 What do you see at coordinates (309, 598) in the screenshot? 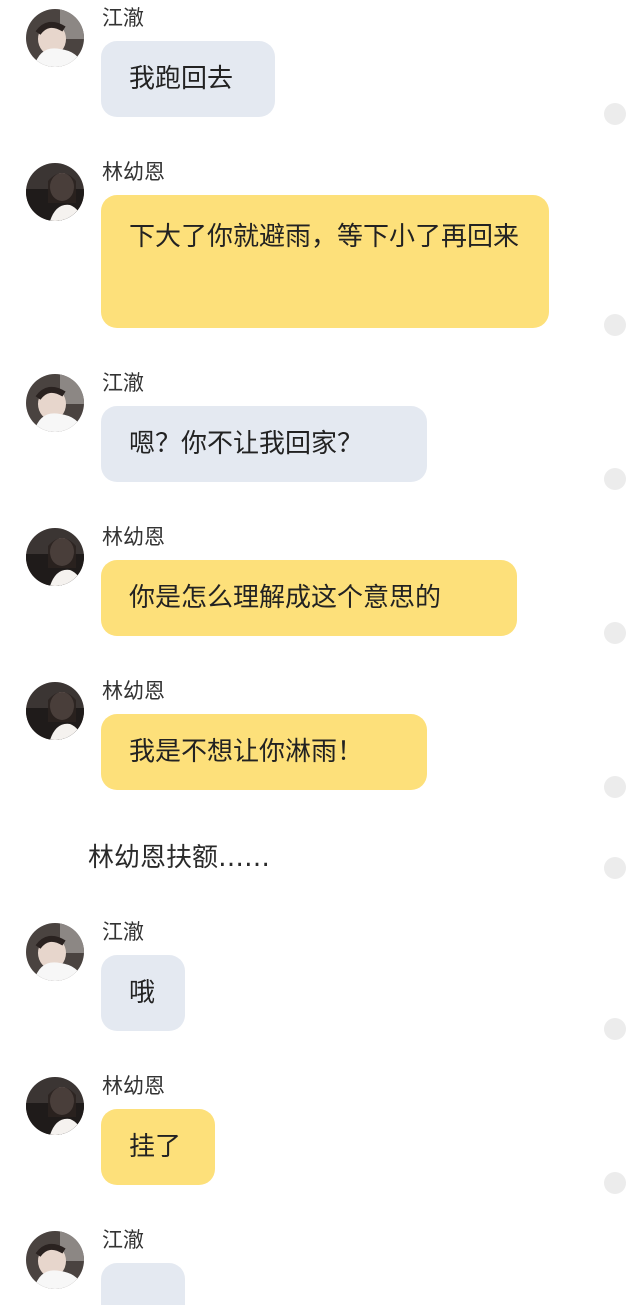
I see `message-bubble: 你是怎么理解成这个意思的` at bounding box center [309, 598].